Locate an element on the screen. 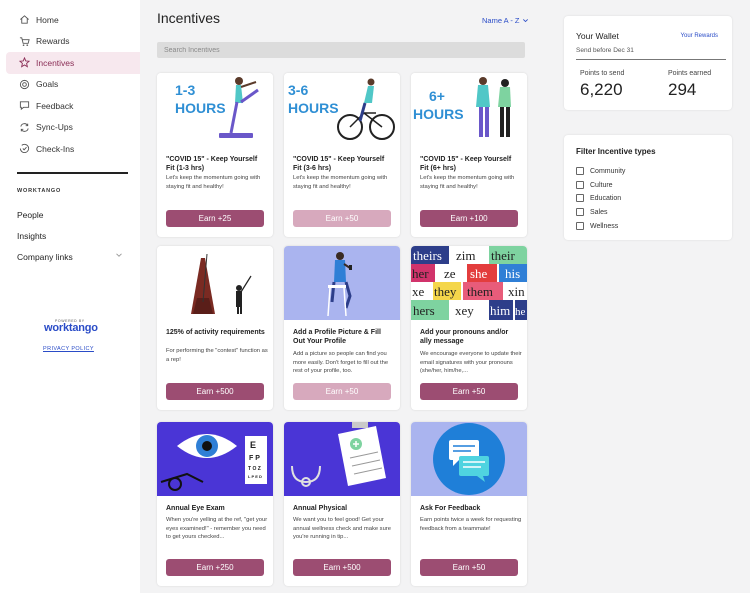 This screenshot has height=593, width=750. sidebar-item-sync-ups: Sync-Ups is located at coordinates (73, 128).